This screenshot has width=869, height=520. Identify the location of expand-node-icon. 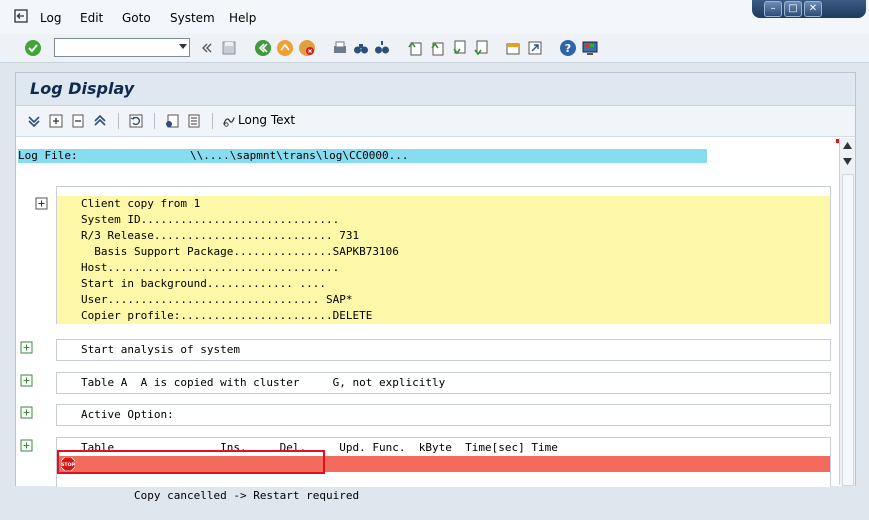
(56, 121).